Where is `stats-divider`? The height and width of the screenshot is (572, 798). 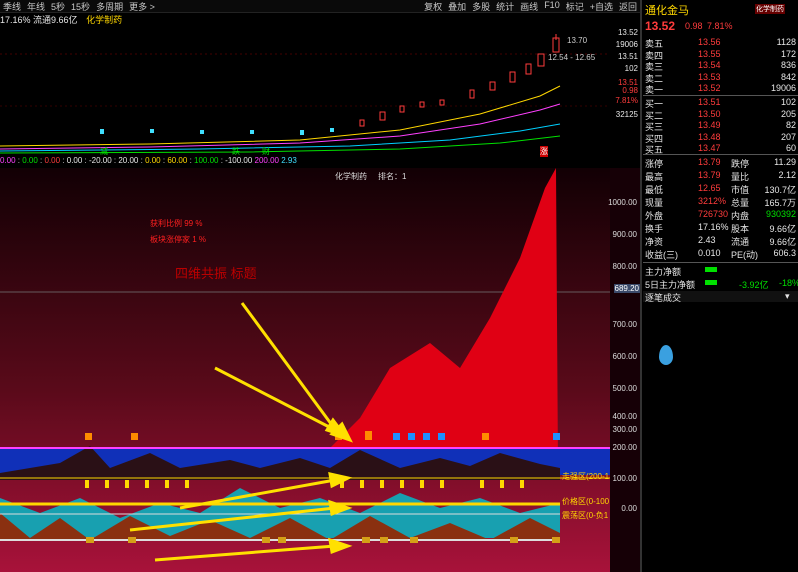 stats-divider is located at coordinates (720, 154).